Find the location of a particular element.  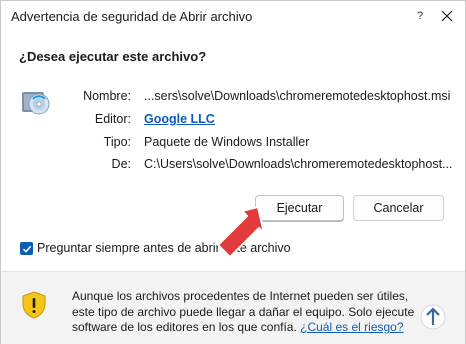

publisher-link: Google LLC is located at coordinates (179, 119).